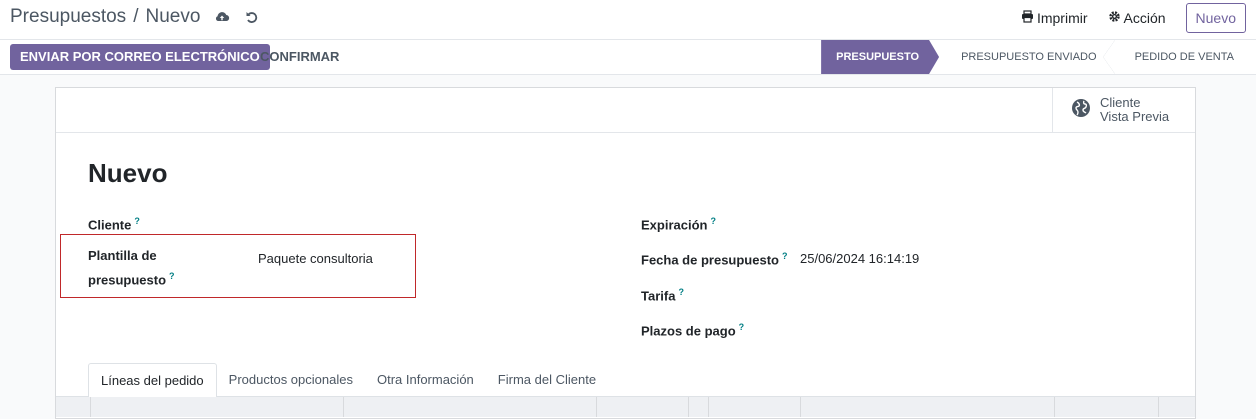 The width and height of the screenshot is (1256, 419). I want to click on cloud-upload-icon, so click(222, 17).